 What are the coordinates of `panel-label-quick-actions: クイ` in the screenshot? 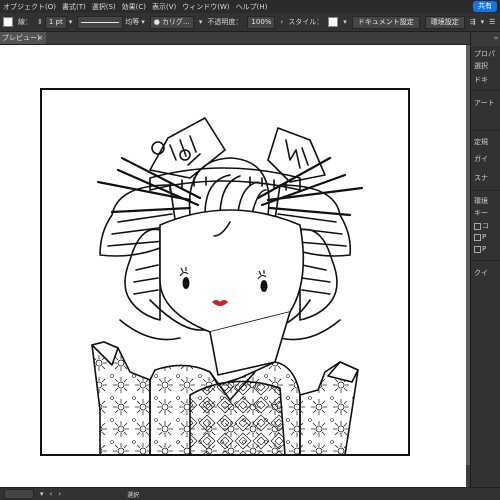 It's located at (481, 273).